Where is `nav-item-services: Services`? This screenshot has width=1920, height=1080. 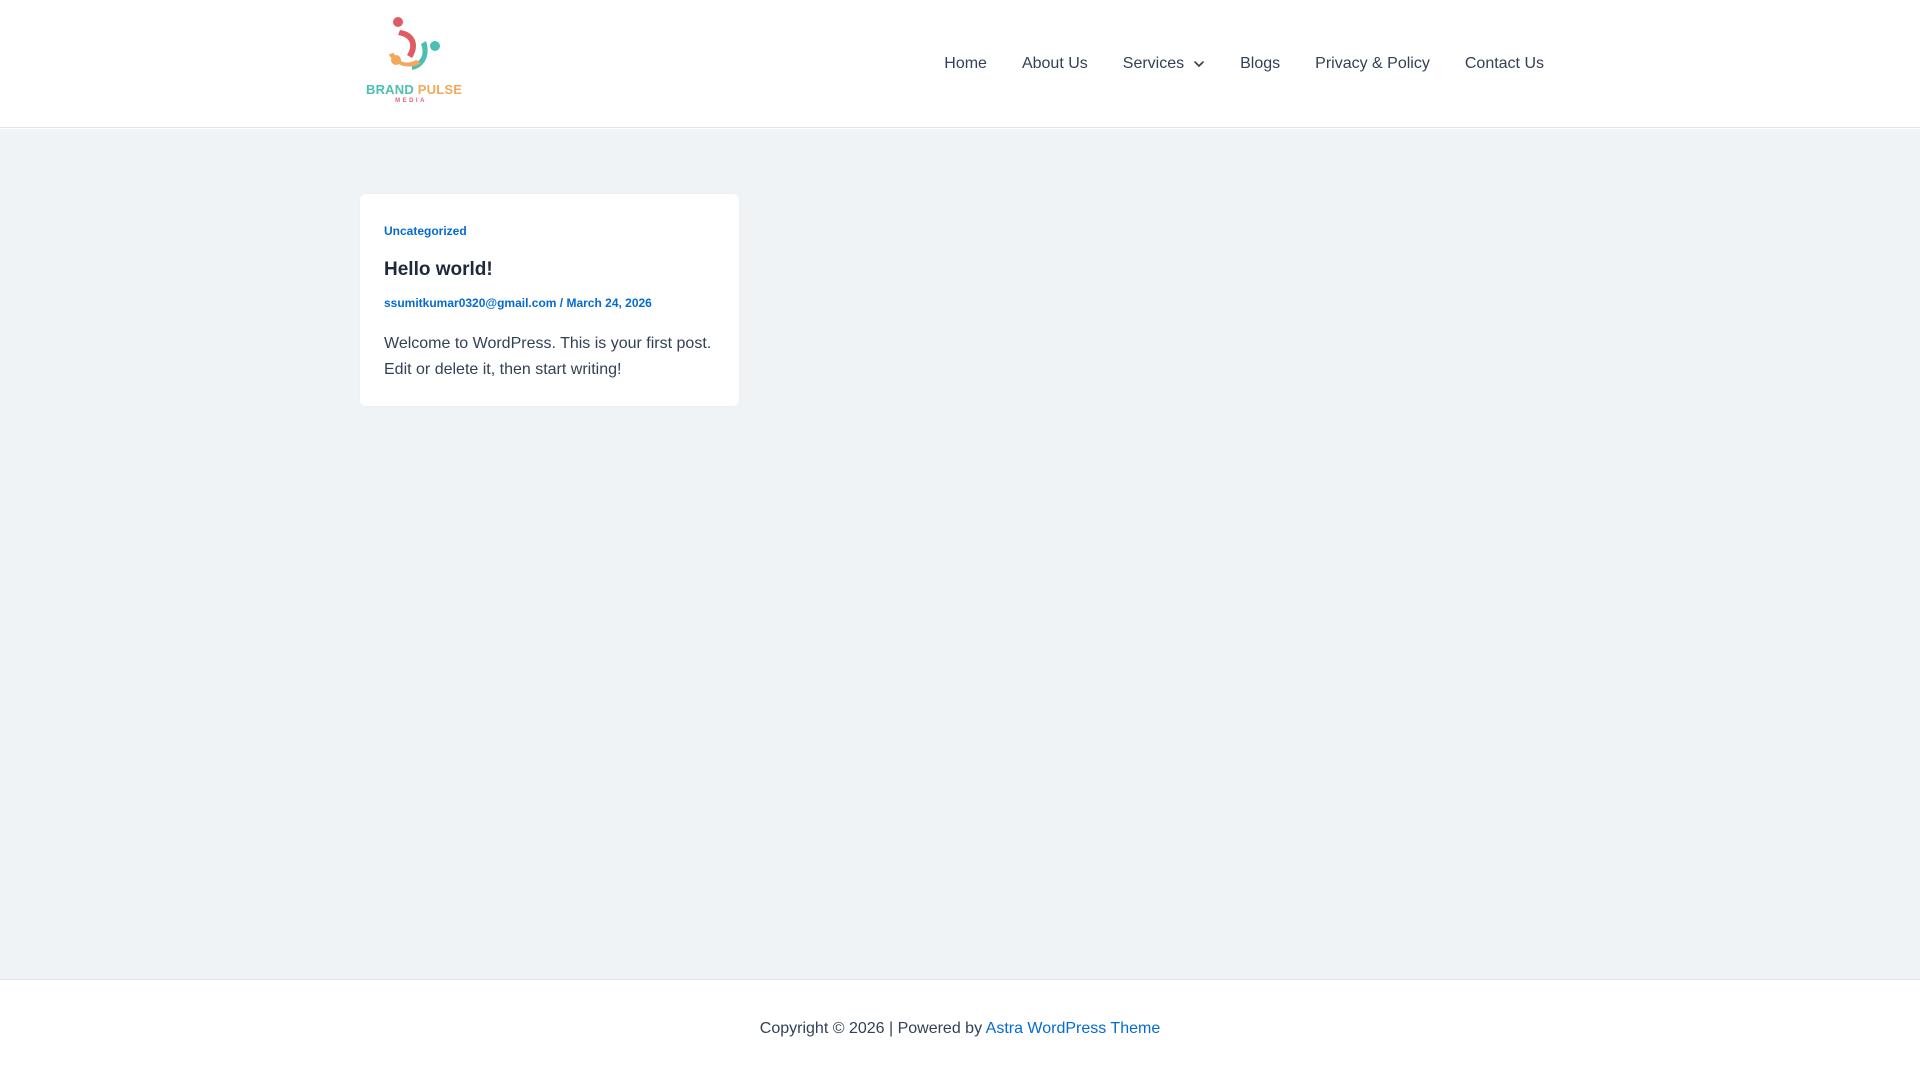 nav-item-services: Services is located at coordinates (1164, 64).